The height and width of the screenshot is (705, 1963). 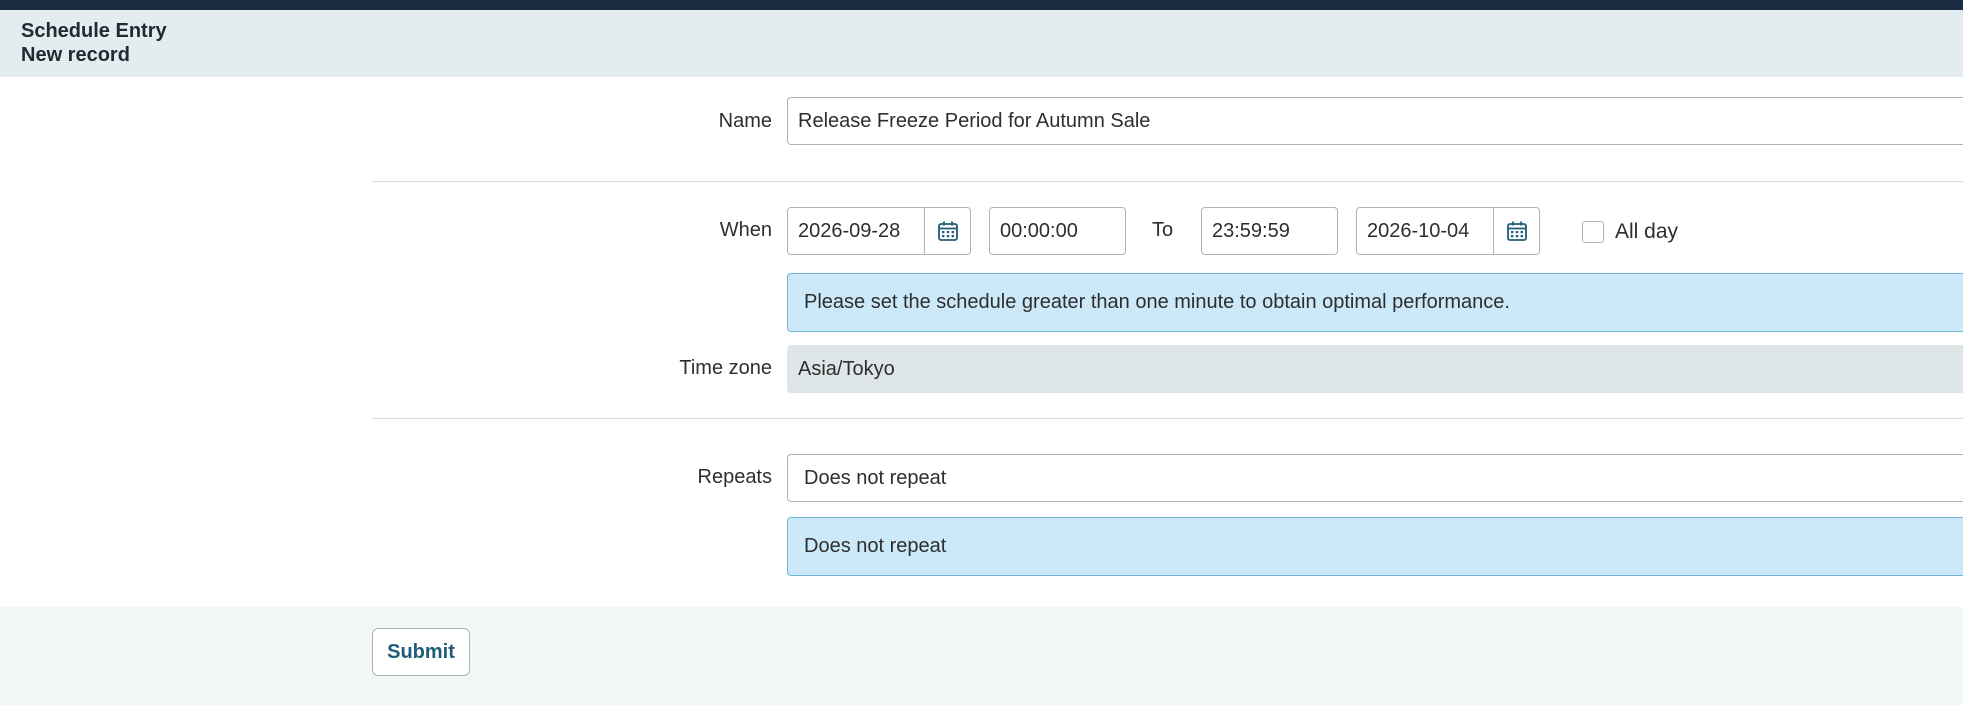 What do you see at coordinates (1375, 546) in the screenshot?
I see `repeats-summary: Does not repeat` at bounding box center [1375, 546].